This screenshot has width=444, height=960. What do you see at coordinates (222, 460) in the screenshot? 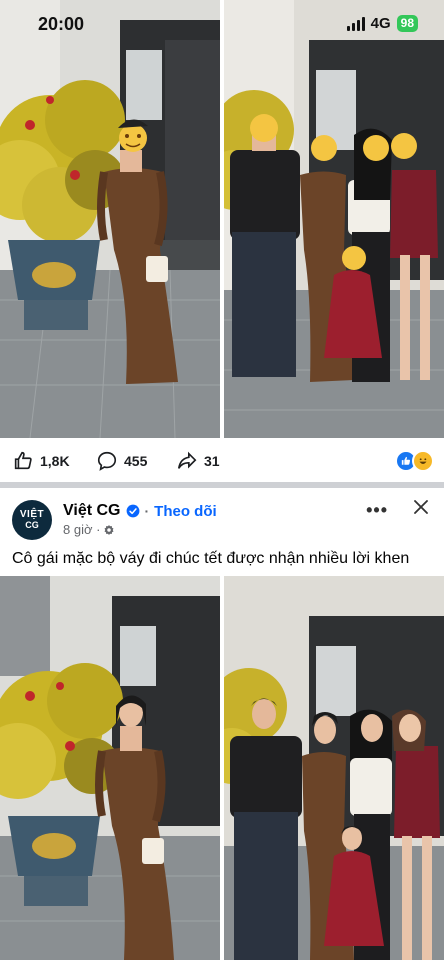
I see `post-reaction-bar: 1,8K 455 31` at bounding box center [222, 460].